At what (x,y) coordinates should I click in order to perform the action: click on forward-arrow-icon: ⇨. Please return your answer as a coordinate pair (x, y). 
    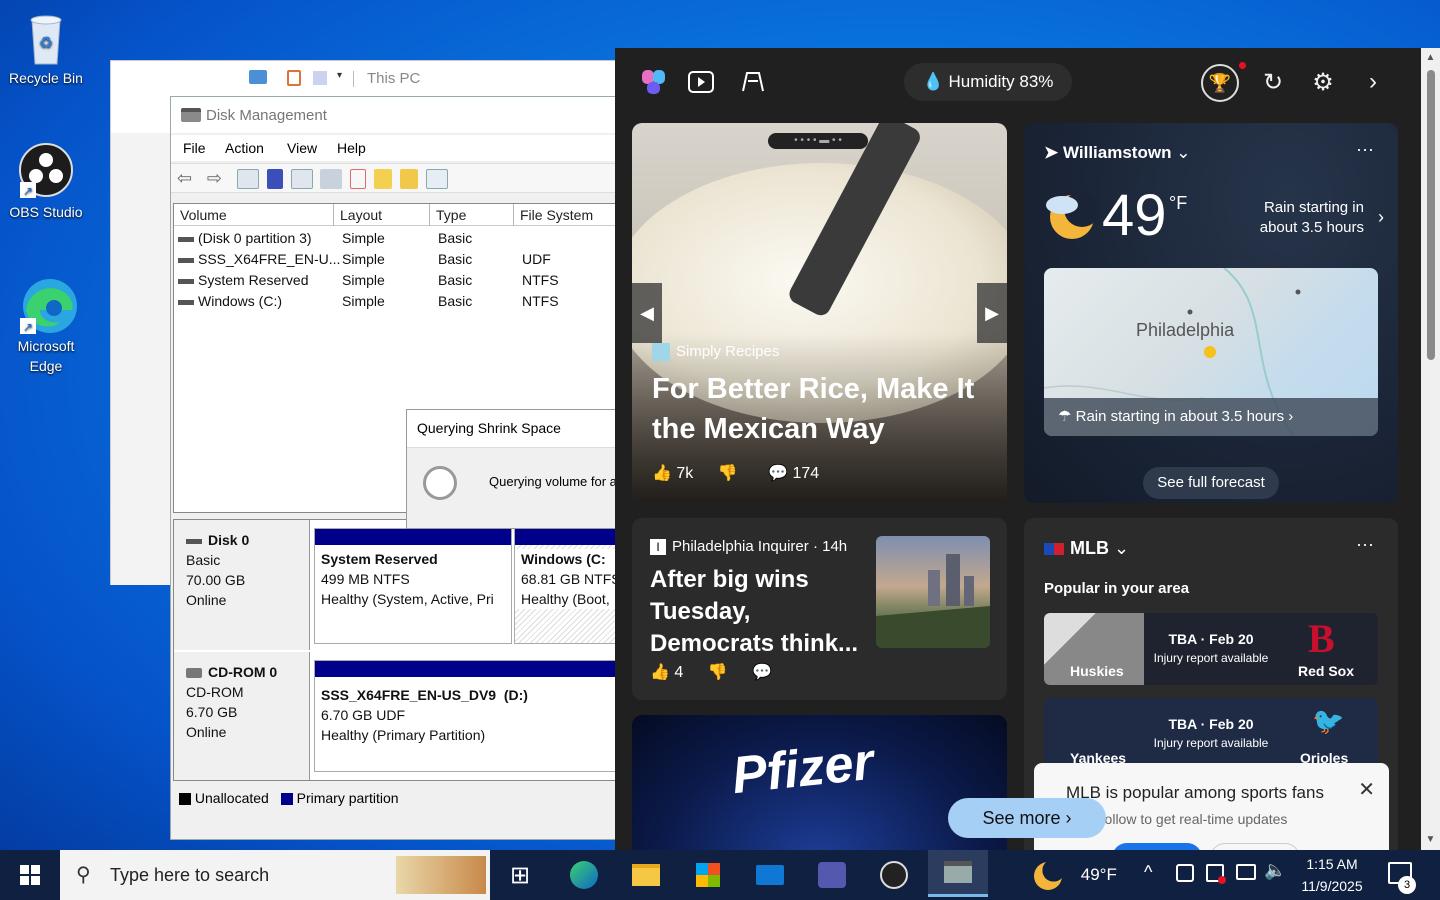
    Looking at the image, I should click on (218, 179).